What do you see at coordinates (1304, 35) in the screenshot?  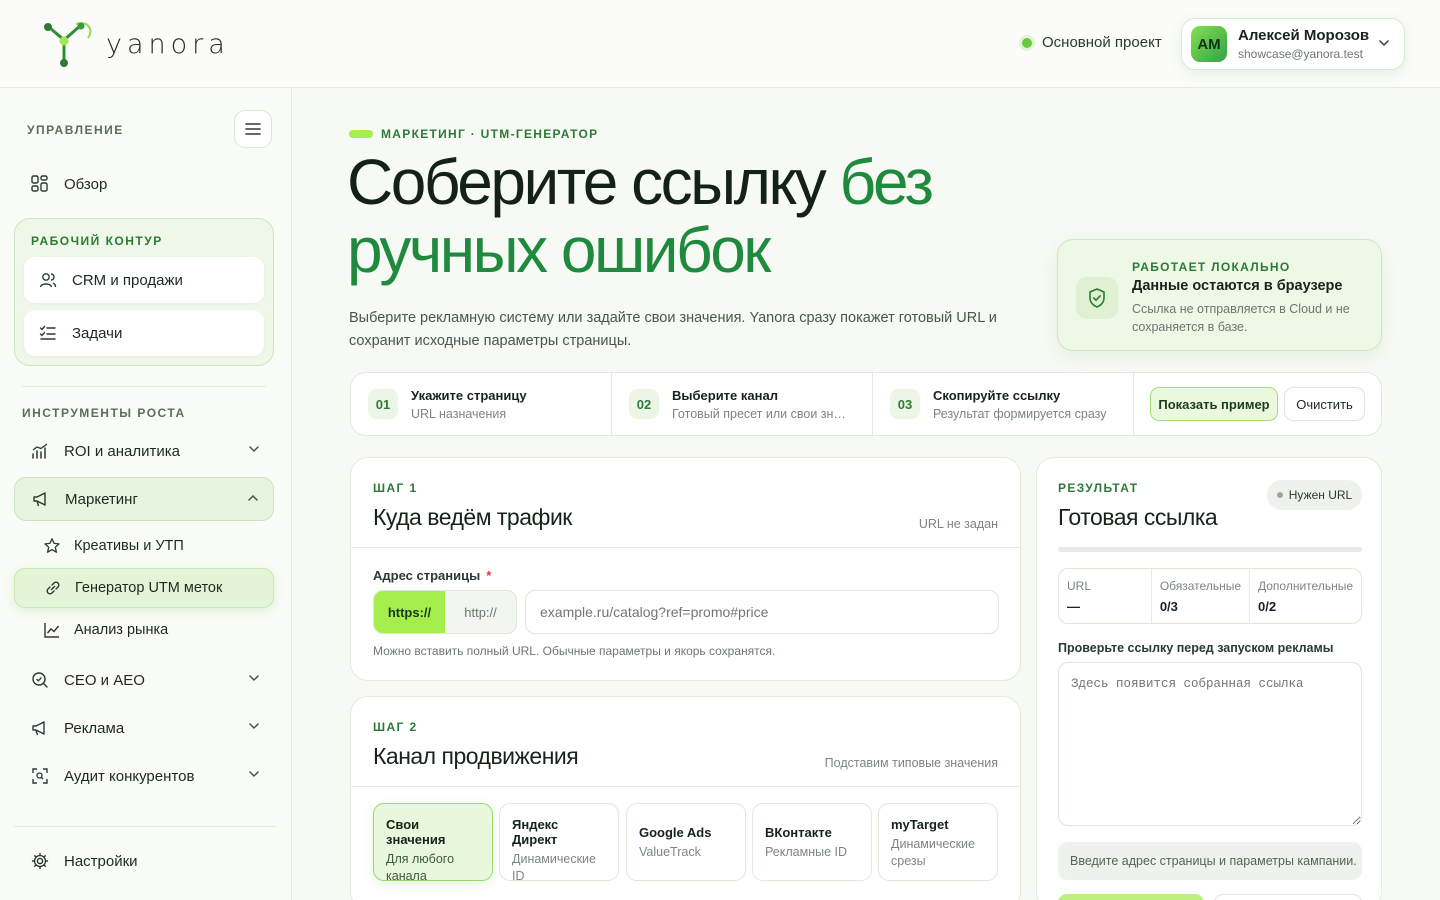 I see `user-name: Алексей Морозов` at bounding box center [1304, 35].